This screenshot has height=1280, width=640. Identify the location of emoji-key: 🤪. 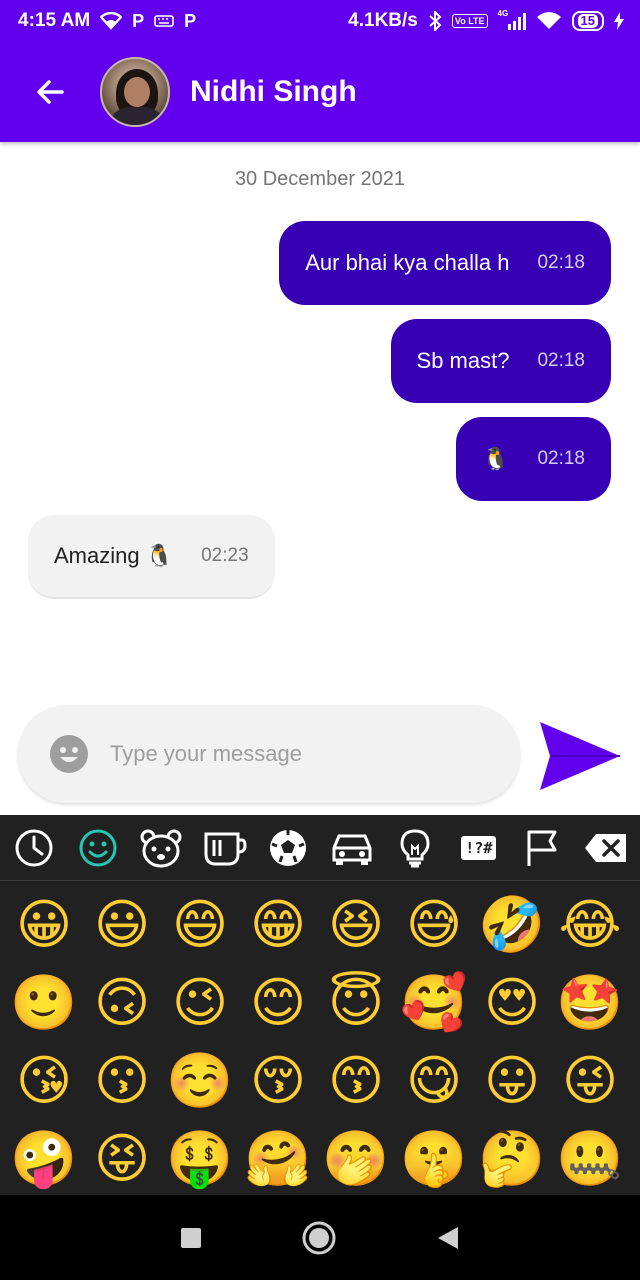
(44, 1159).